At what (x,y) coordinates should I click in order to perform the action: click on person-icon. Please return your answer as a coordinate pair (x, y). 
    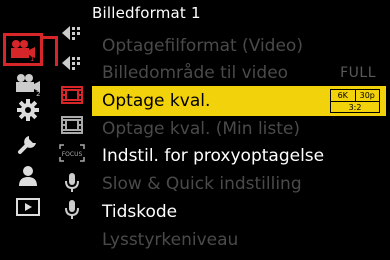
    Looking at the image, I should click on (28, 175).